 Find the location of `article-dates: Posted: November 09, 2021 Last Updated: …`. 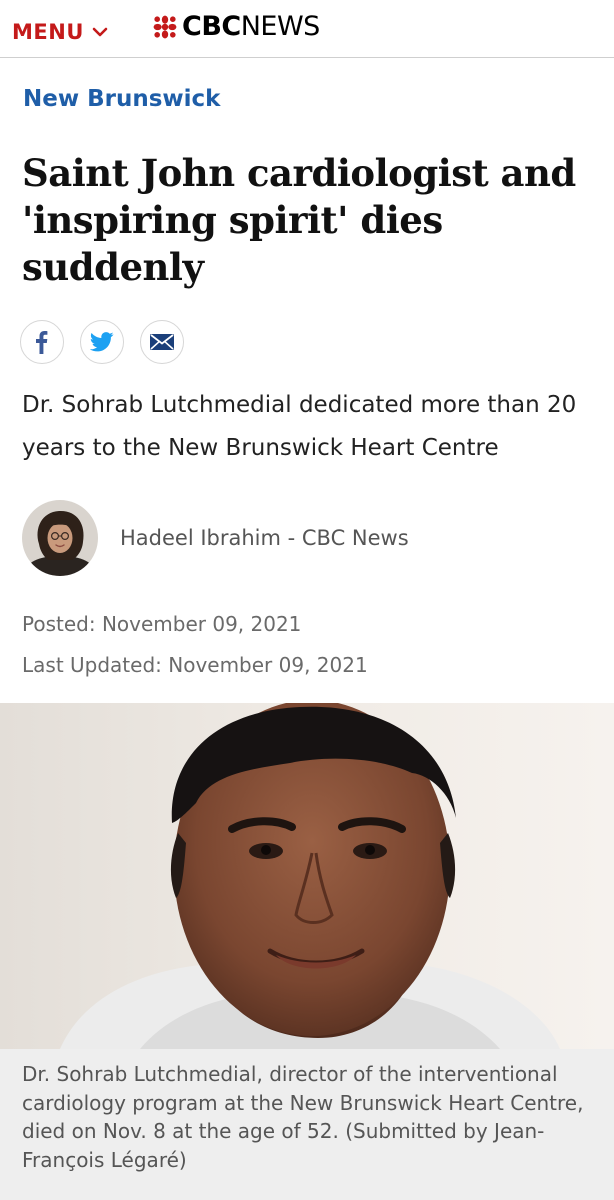

article-dates: Posted: November 09, 2021 Last Updated: … is located at coordinates (195, 645).